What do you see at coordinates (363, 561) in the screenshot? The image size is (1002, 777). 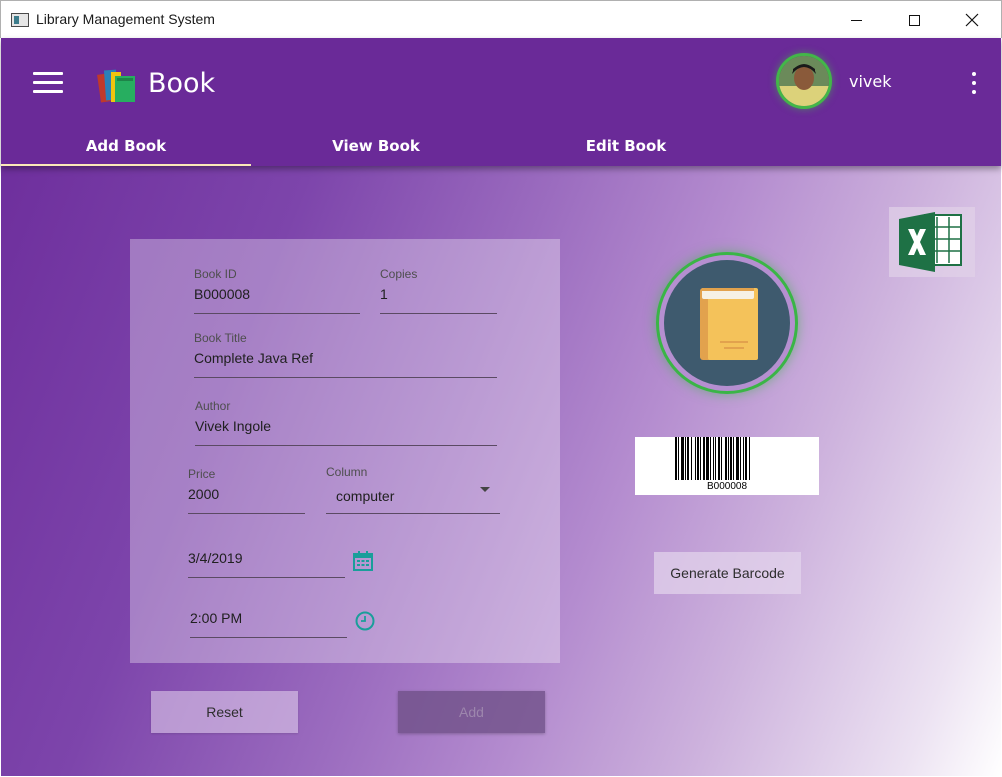 I see `calendar-icon` at bounding box center [363, 561].